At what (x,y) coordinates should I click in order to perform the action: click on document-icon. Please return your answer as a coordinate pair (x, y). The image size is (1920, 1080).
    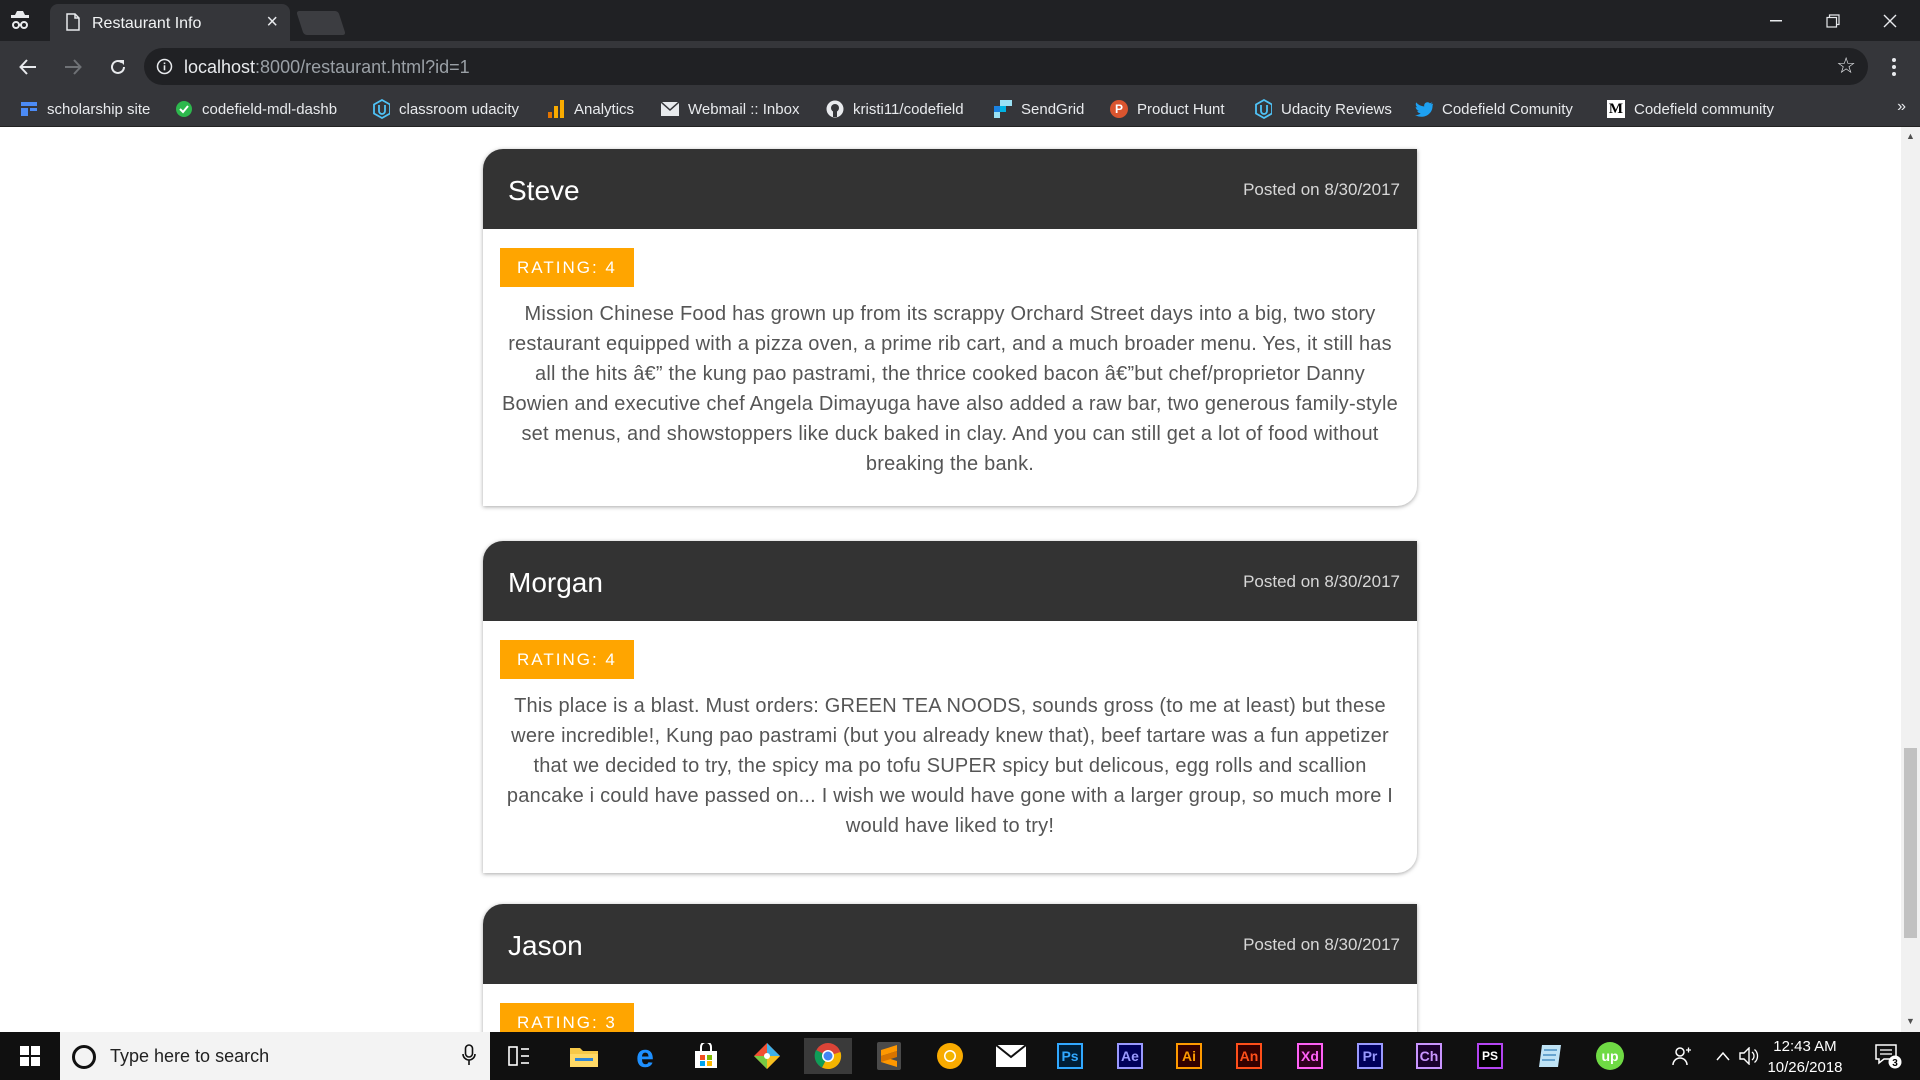
    Looking at the image, I should click on (73, 24).